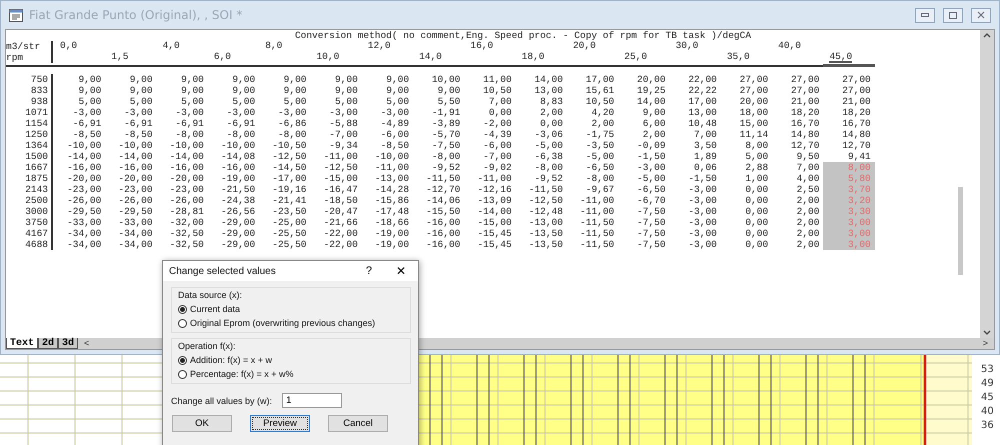 This screenshot has height=445, width=1000. I want to click on column-label: 16,0, so click(482, 46).